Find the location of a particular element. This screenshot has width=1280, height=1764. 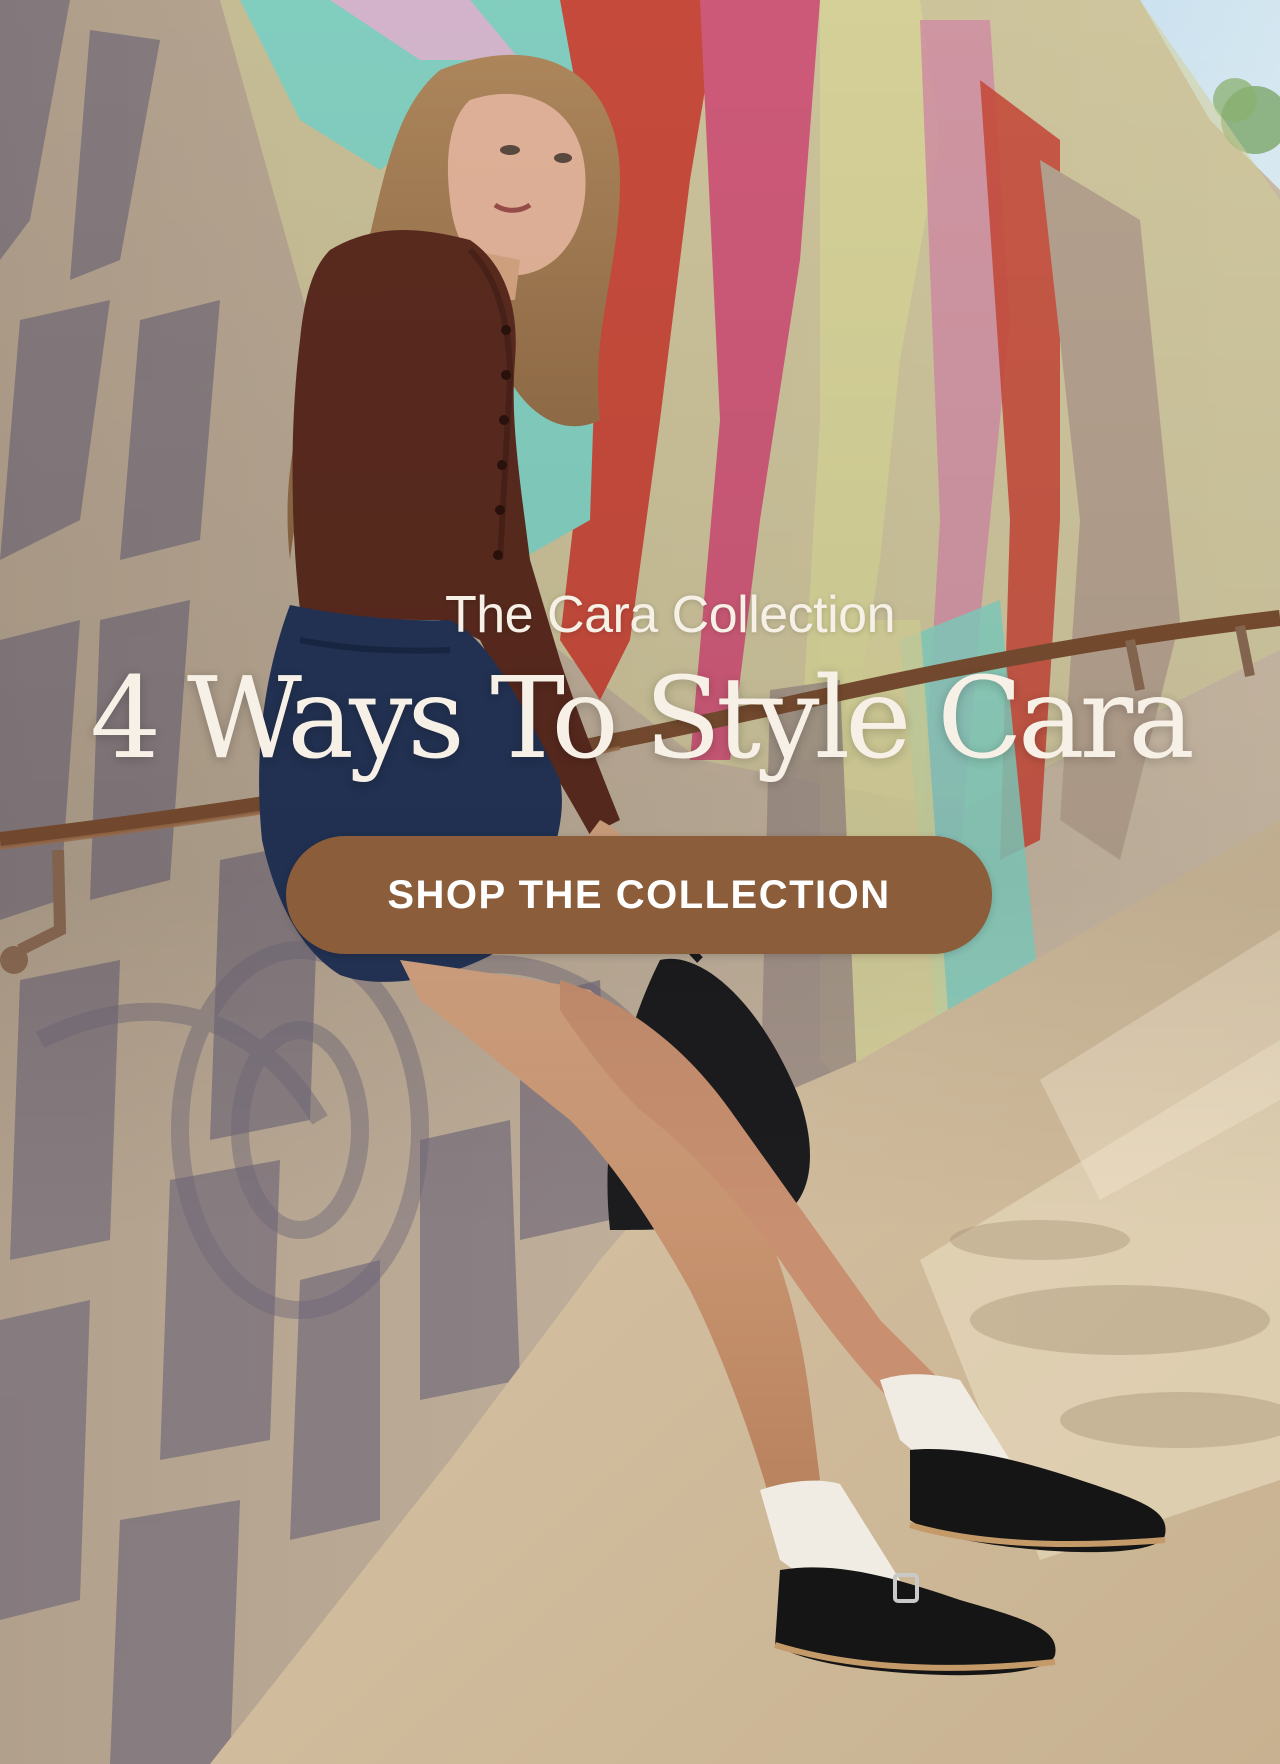

collection-eyebrow: The Cara Collection is located at coordinates (670, 615).